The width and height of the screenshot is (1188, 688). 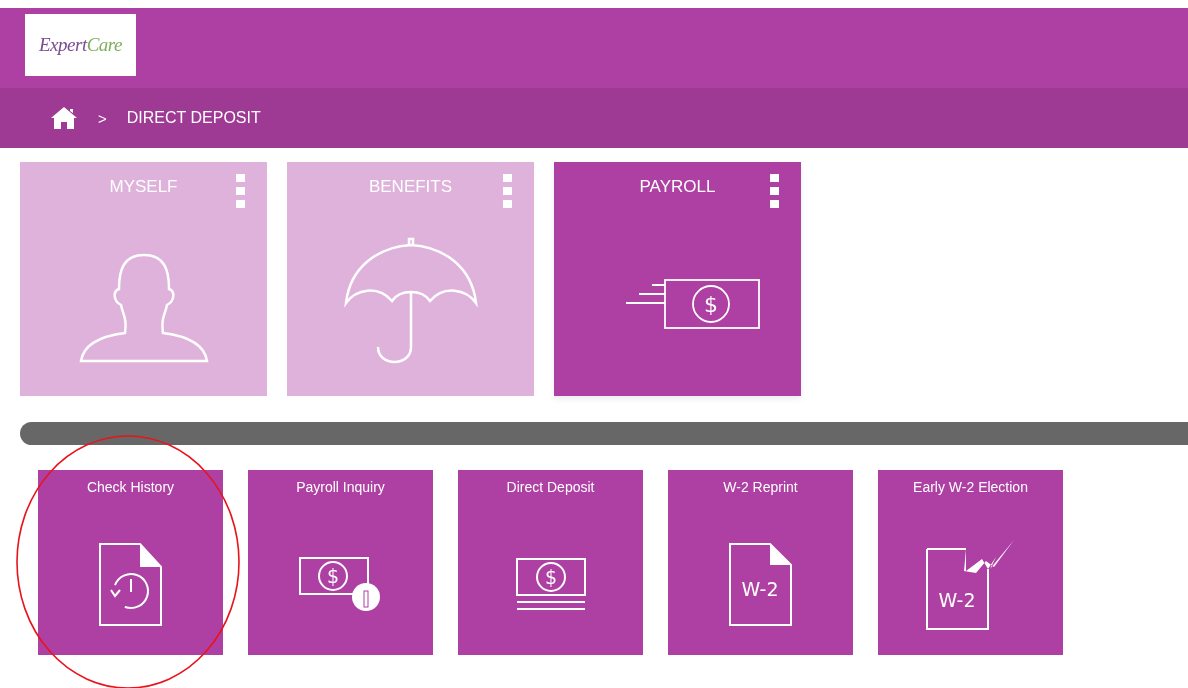 I want to click on category-title: BENEFITS, so click(x=410, y=187).